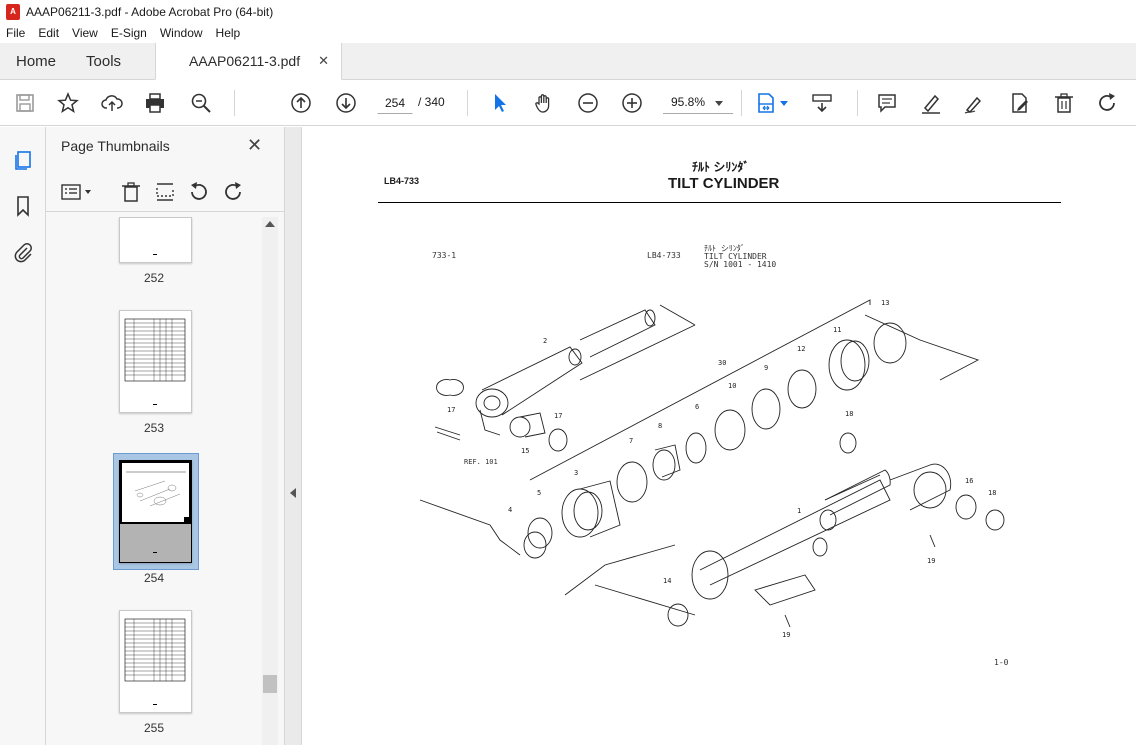 The height and width of the screenshot is (745, 1136). I want to click on callout-15: 15, so click(525, 451).